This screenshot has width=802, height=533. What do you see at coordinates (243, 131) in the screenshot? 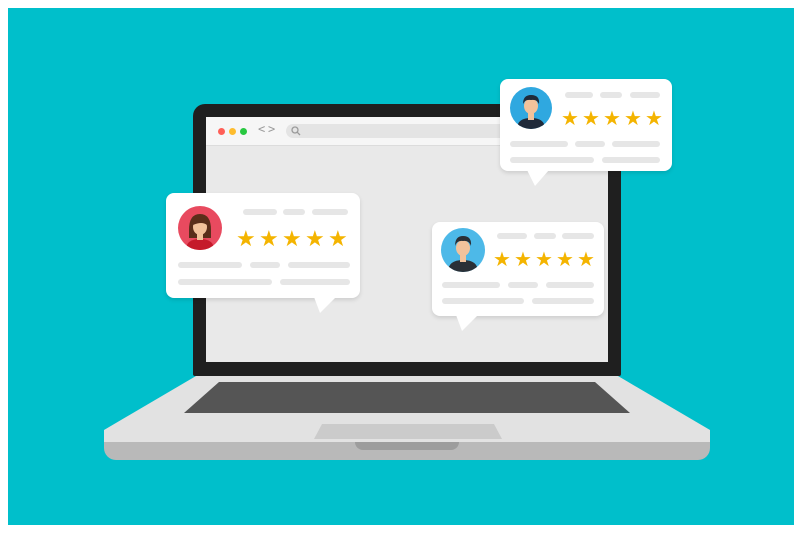
I see `window-maximize-dot` at bounding box center [243, 131].